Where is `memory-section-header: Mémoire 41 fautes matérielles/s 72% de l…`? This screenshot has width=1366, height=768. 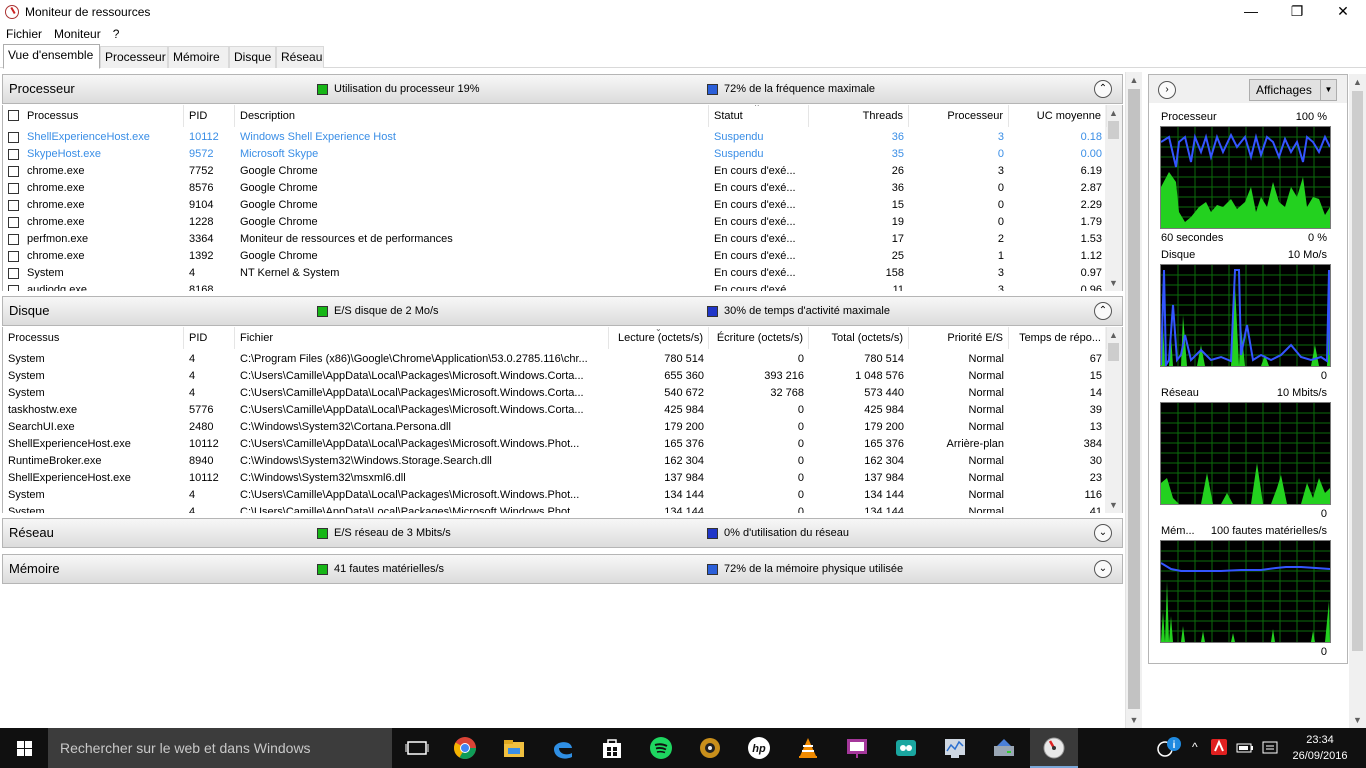
memory-section-header: Mémoire 41 fautes matérielles/s 72% de l… is located at coordinates (562, 569).